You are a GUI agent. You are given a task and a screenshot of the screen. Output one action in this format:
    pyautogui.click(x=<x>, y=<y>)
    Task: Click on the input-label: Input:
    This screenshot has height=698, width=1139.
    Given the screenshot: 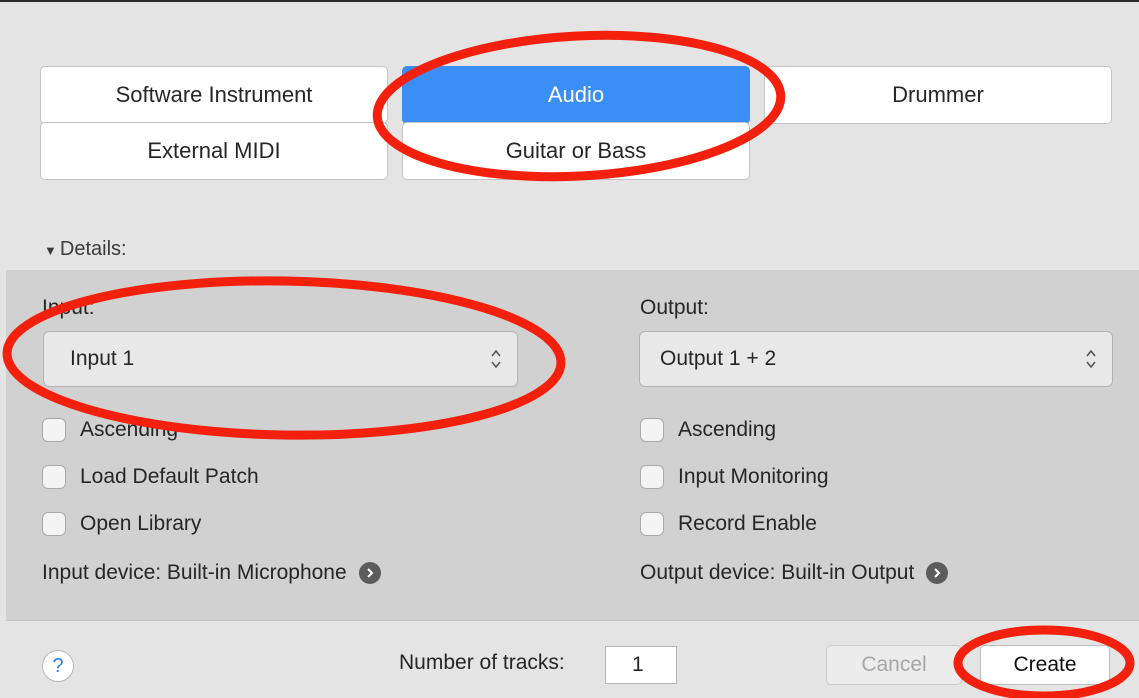 What is the action you would take?
    pyautogui.click(x=68, y=307)
    